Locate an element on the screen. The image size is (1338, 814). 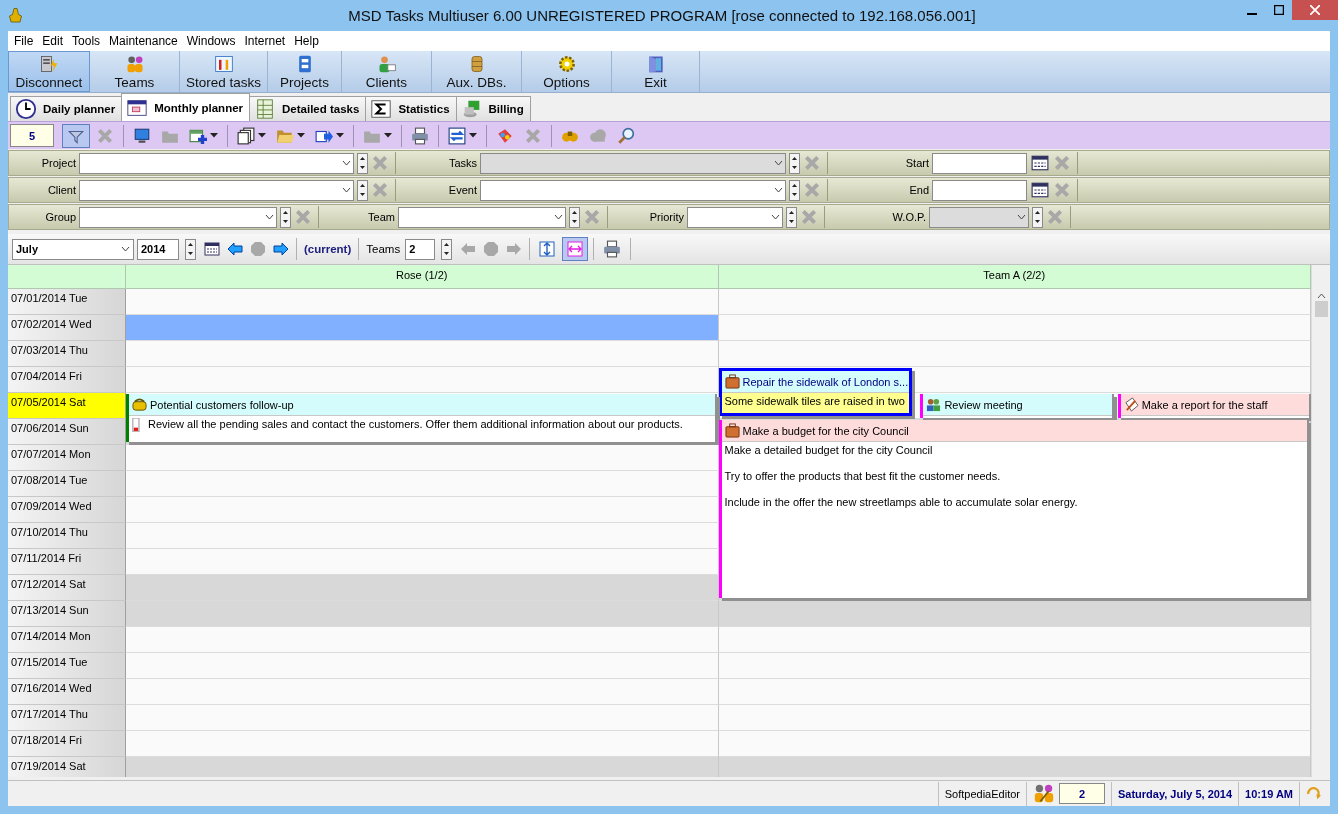
date-cell: 07/09/2014 Wed is located at coordinates (67, 510).